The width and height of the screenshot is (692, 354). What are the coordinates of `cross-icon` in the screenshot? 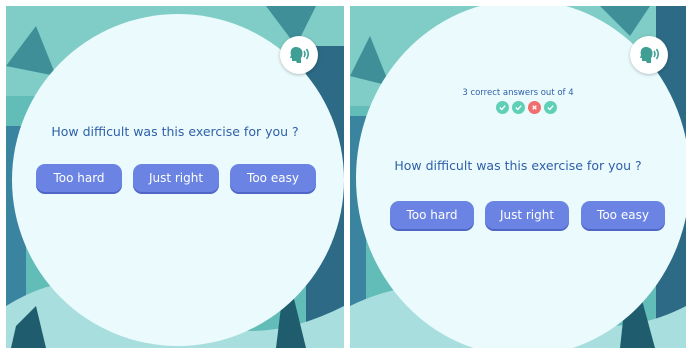 It's located at (534, 107).